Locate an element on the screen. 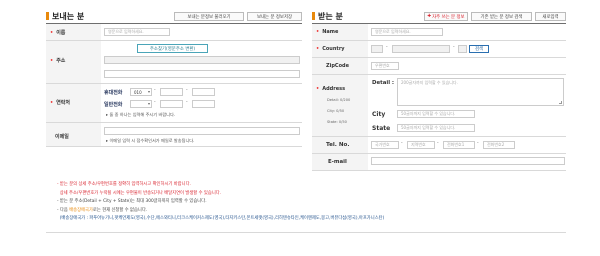 The height and width of the screenshot is (256, 600). plus-icon: ✚ is located at coordinates (429, 16).